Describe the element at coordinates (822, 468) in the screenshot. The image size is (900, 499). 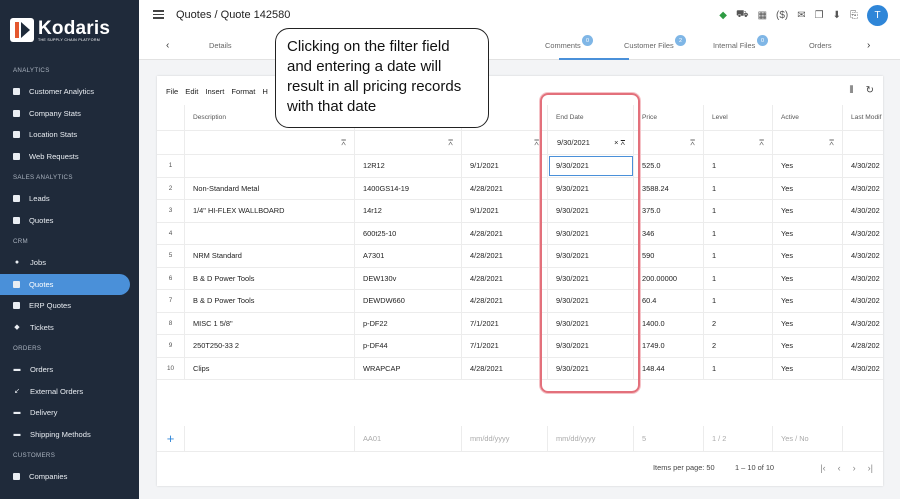
I see `first-page-icon: |‹` at that location.